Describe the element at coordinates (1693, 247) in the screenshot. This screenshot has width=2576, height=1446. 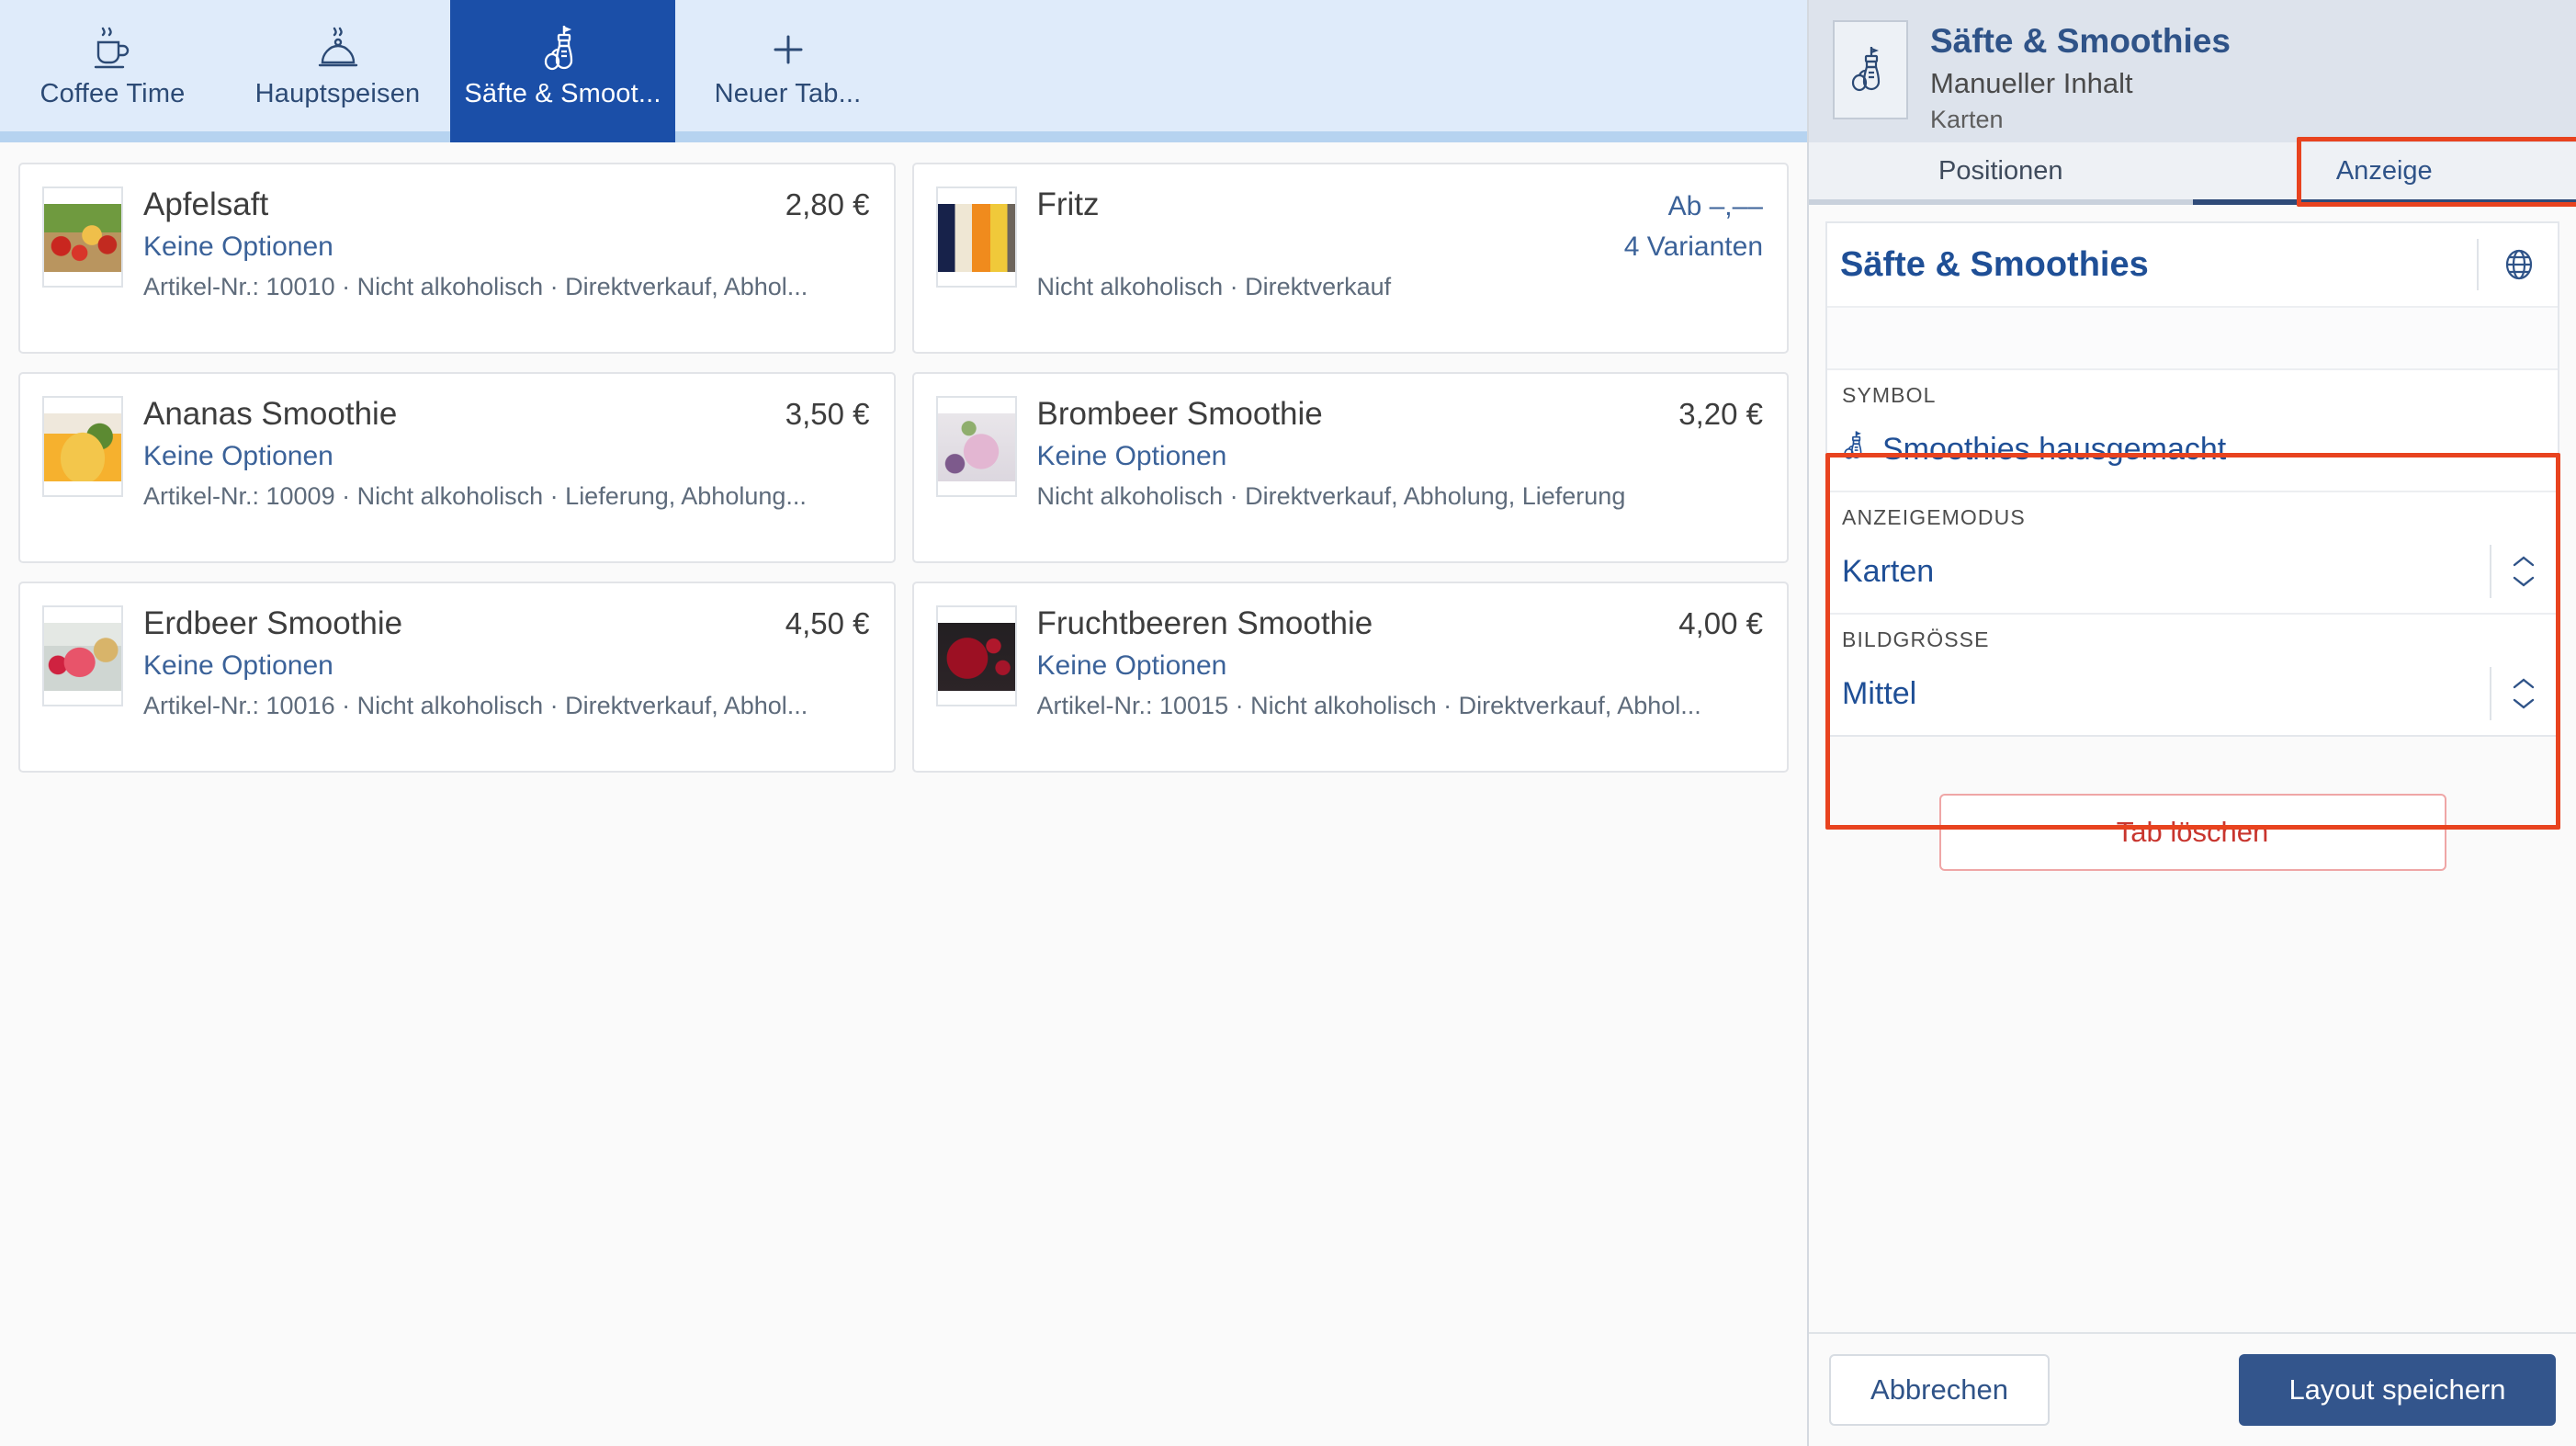
I see `product-variants: 4 Varianten` at that location.